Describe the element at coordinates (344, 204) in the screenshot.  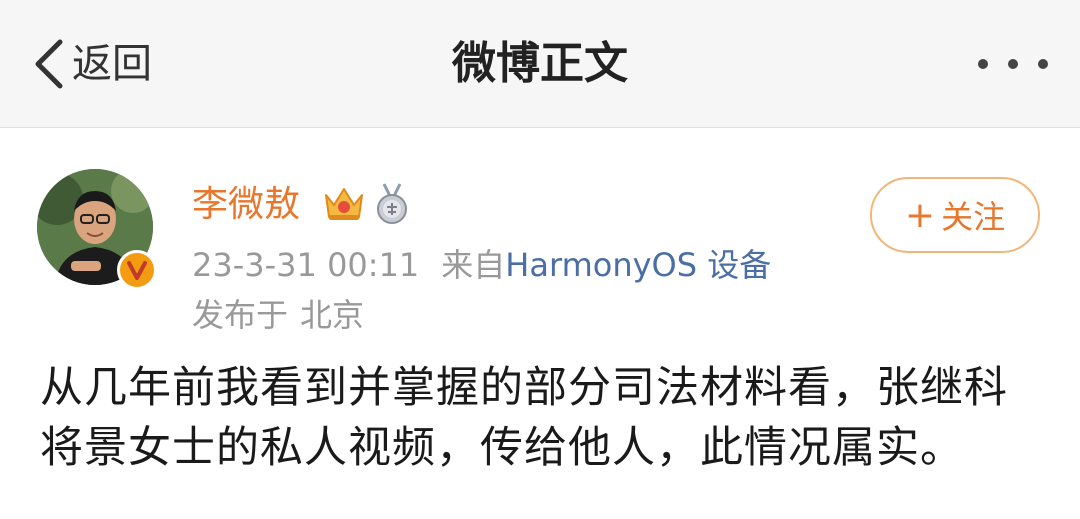
I see `crown-icon` at that location.